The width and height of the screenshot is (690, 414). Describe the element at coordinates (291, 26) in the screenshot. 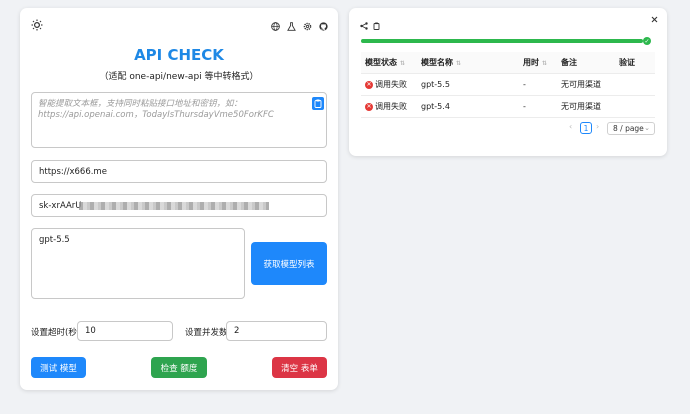

I see `flask-icon` at that location.